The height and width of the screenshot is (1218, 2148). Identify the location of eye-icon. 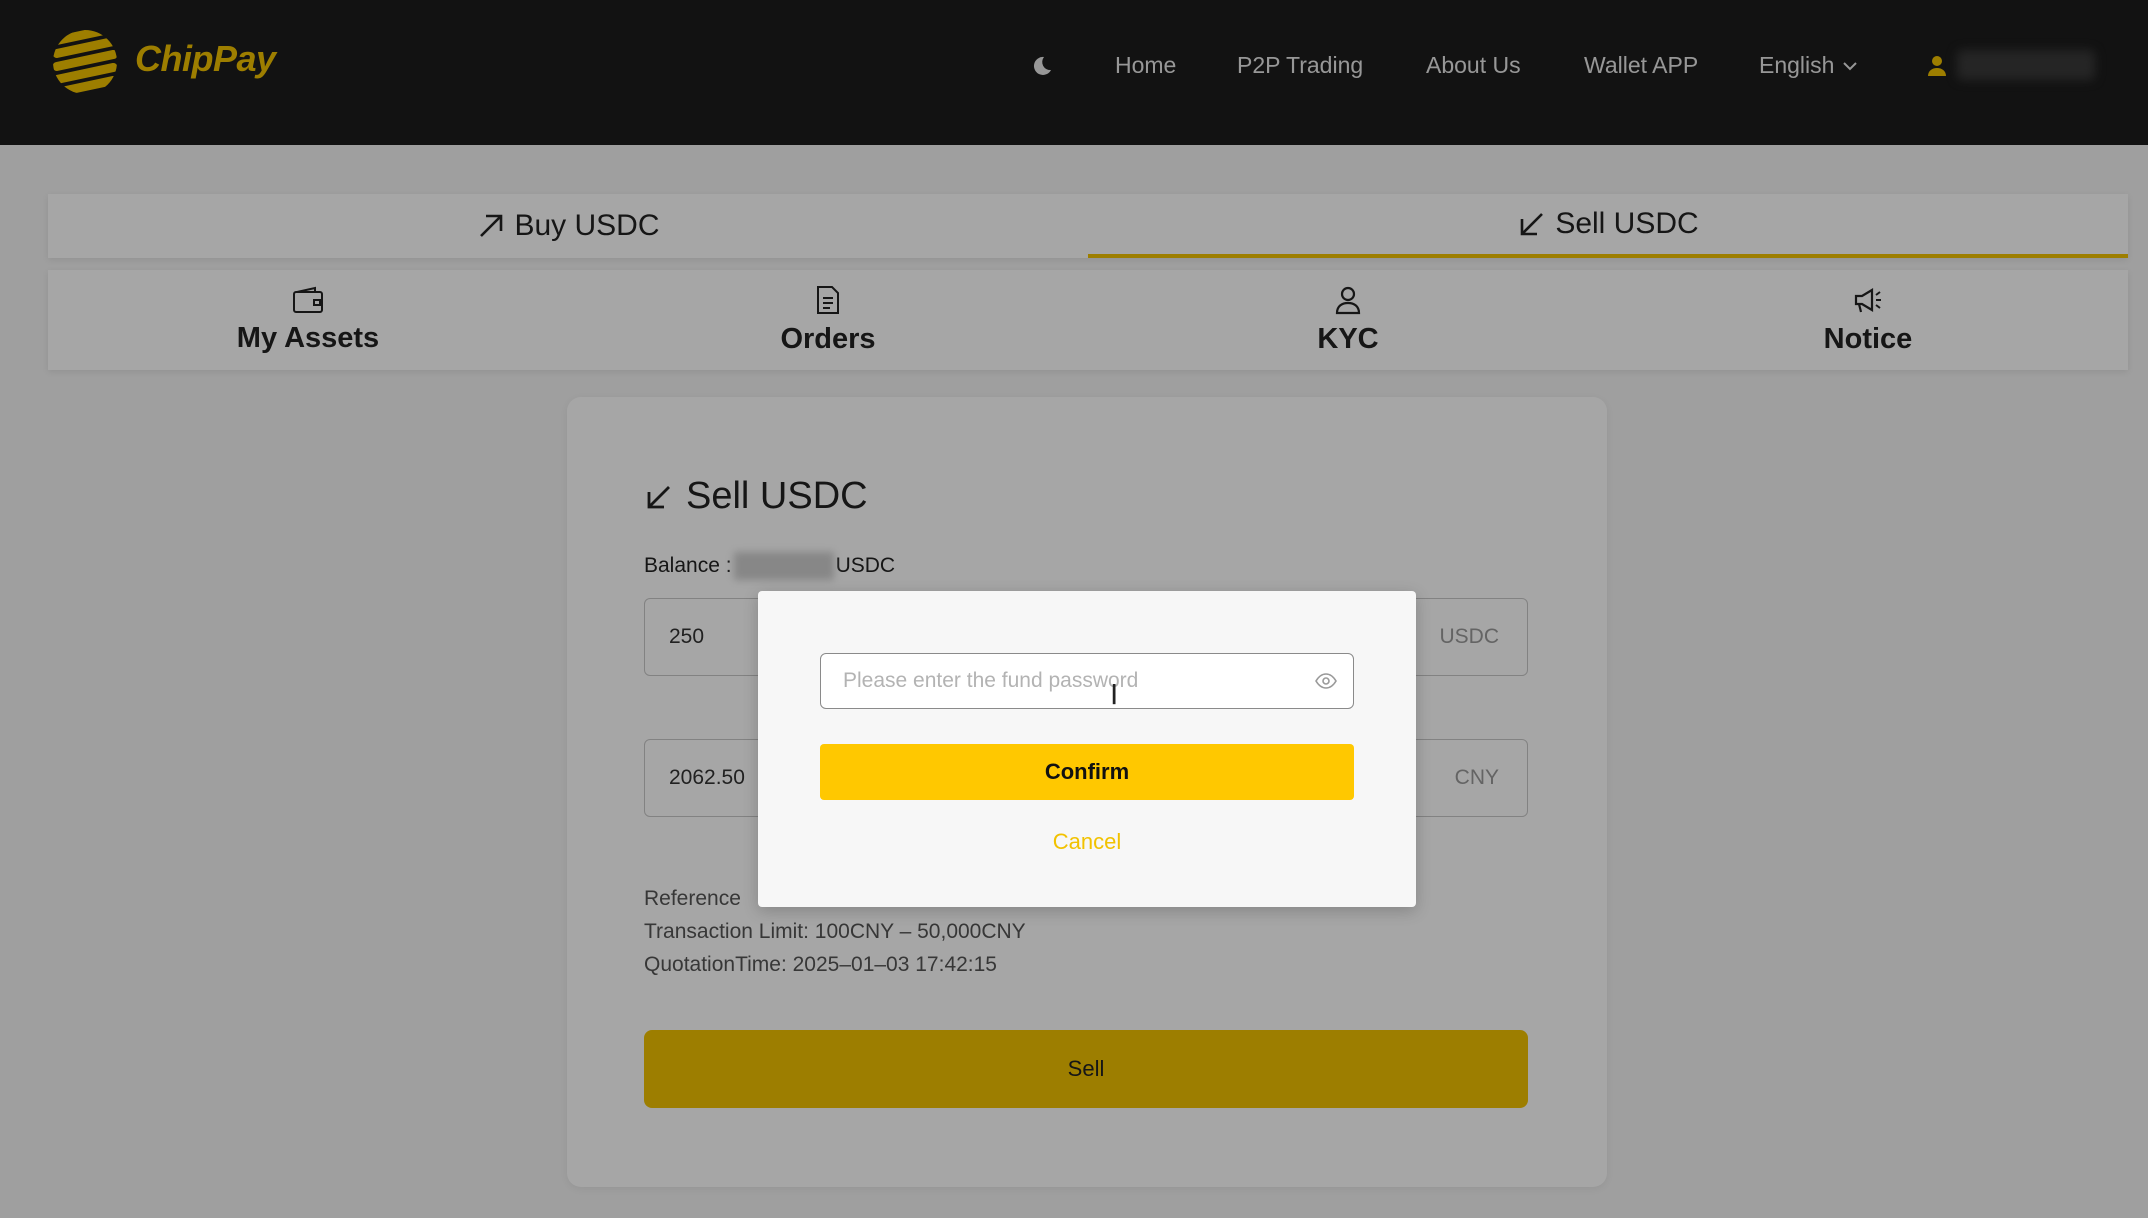
(1326, 681).